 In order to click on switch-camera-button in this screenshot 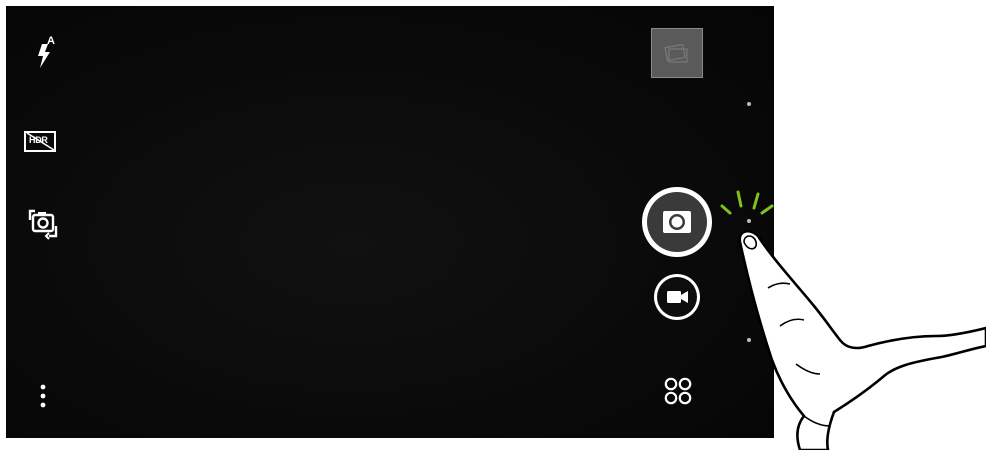, I will do `click(44, 224)`.